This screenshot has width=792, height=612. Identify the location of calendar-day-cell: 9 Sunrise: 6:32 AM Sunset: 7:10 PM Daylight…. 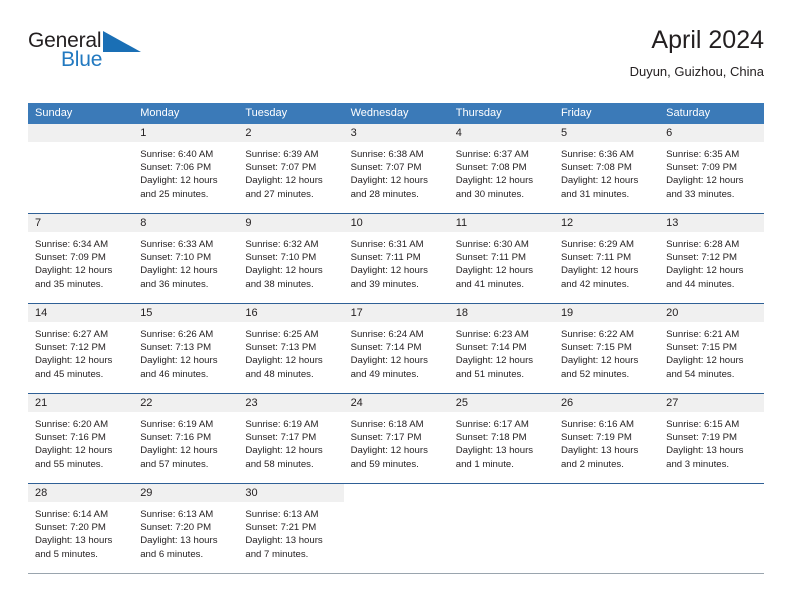
(291, 258).